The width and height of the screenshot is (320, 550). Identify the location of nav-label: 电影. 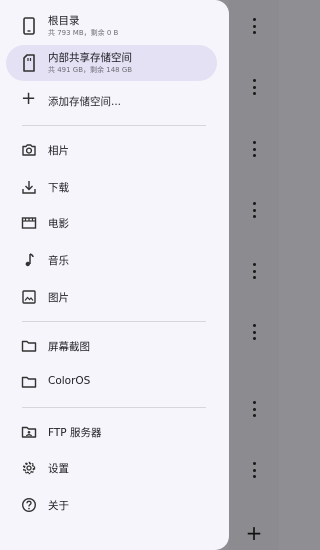
(58, 224).